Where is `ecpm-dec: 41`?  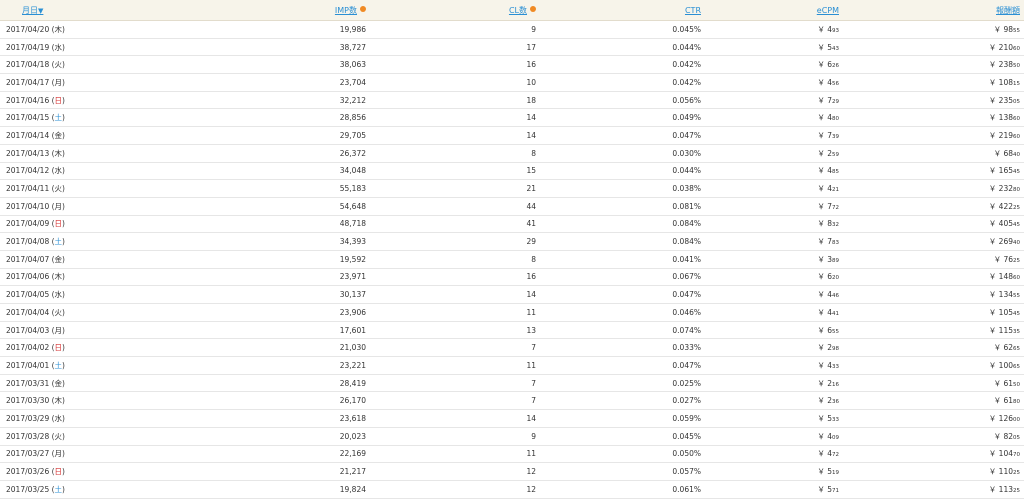
ecpm-dec: 41 is located at coordinates (835, 313).